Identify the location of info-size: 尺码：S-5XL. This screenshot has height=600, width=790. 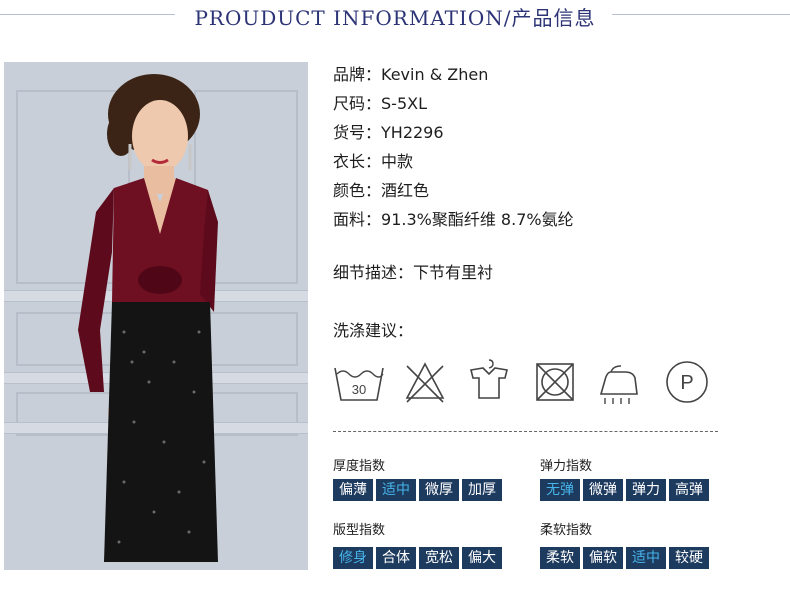
(380, 103).